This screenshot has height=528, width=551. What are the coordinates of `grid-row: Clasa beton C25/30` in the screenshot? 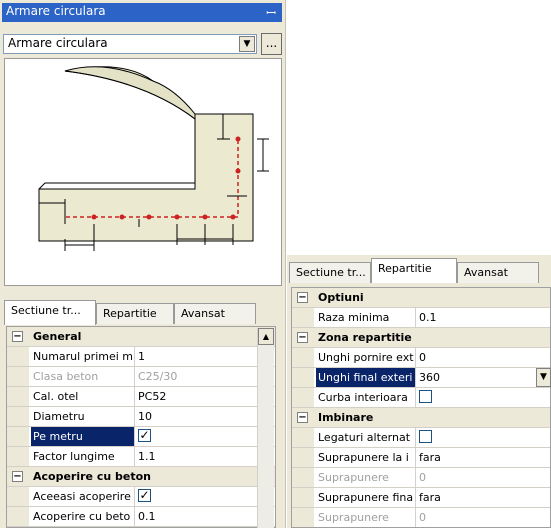 It's located at (141, 377).